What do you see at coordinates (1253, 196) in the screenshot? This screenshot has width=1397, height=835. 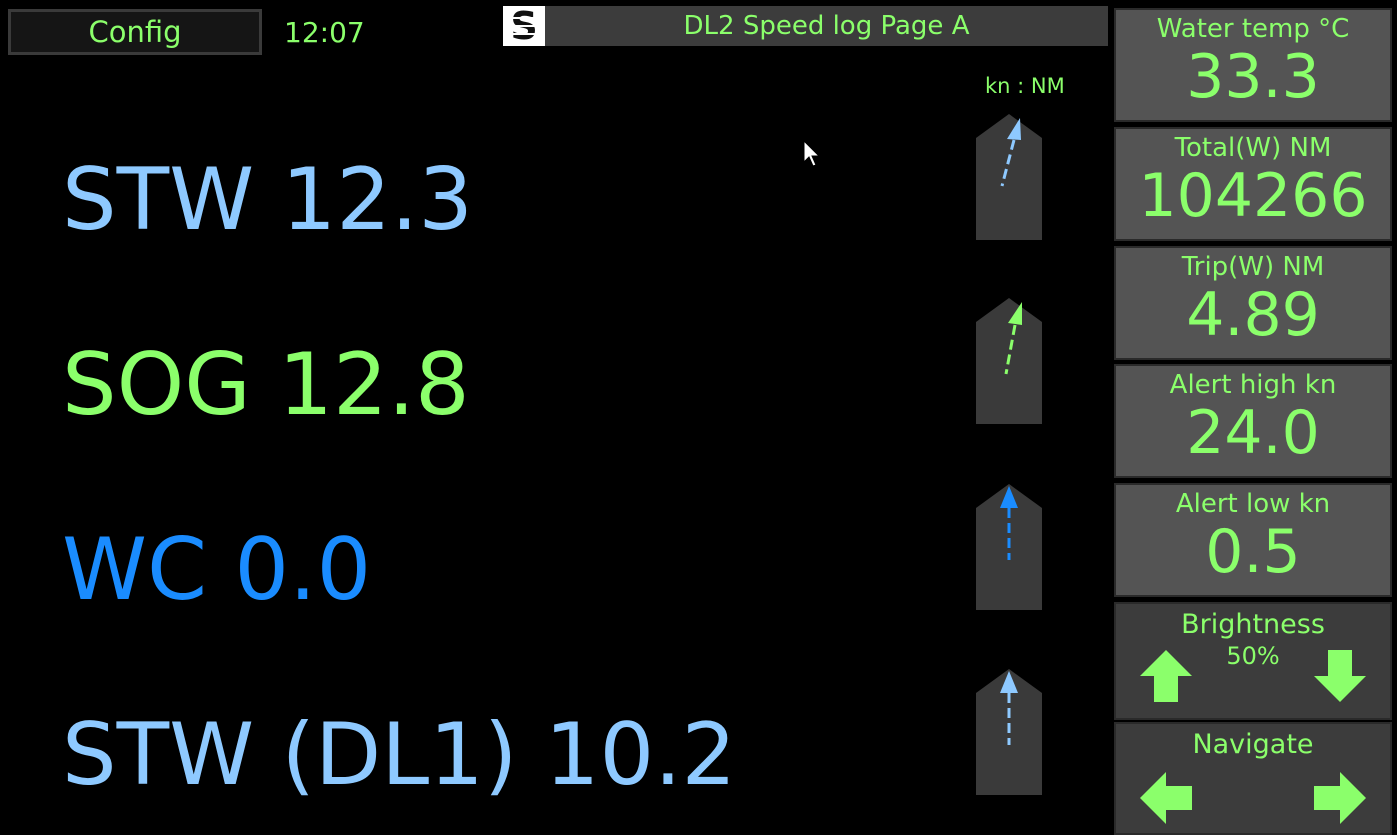 I see `total-distance-value: 104266` at bounding box center [1253, 196].